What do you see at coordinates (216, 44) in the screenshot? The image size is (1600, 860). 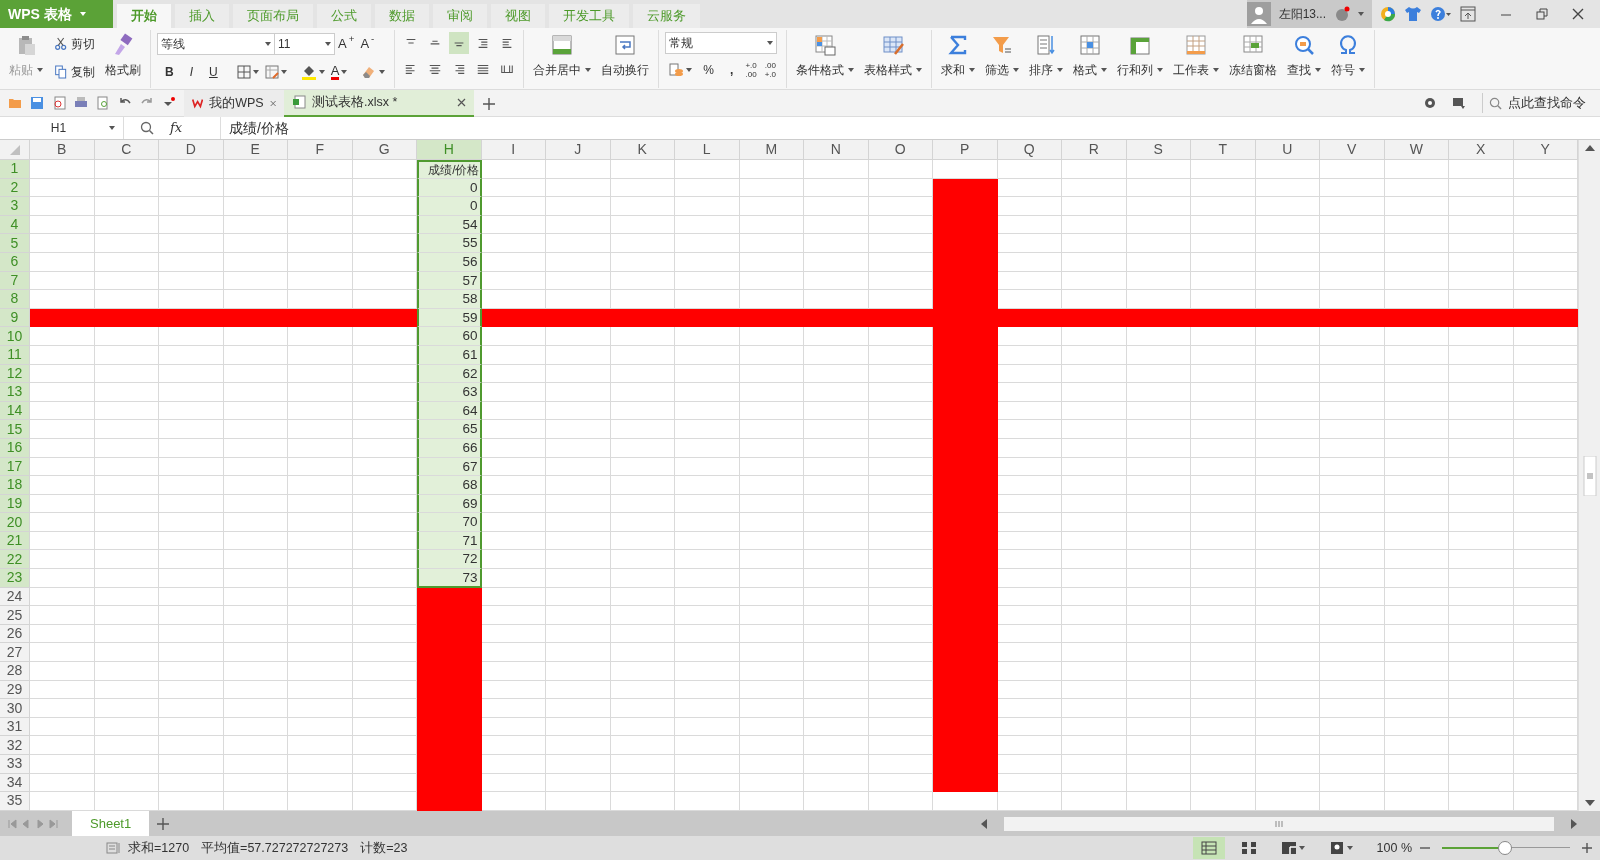 I see `font-name-field: 等线` at bounding box center [216, 44].